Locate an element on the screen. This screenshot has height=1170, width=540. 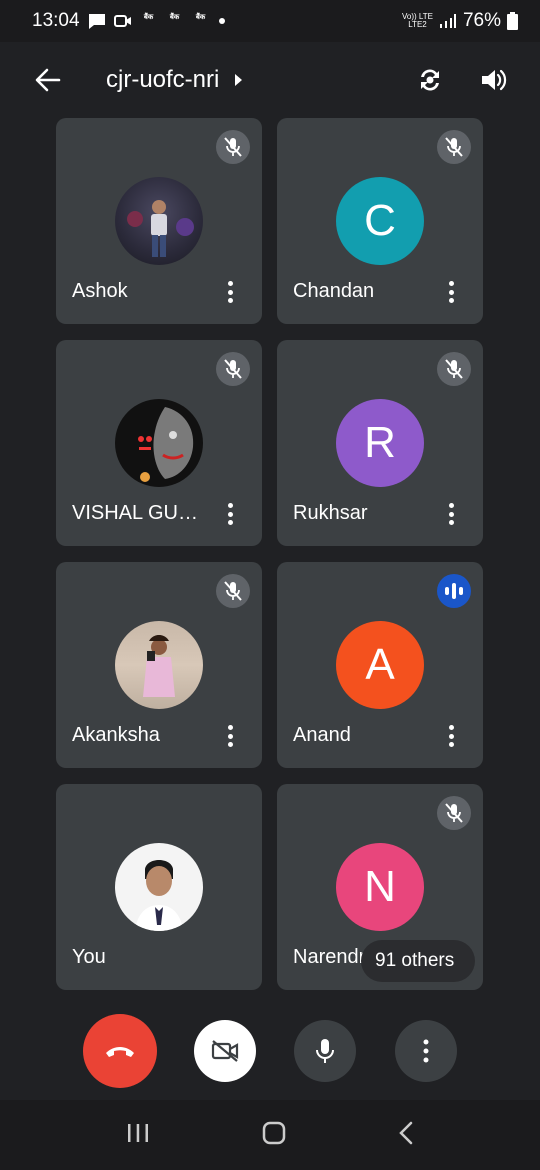
participant-name: Chandan is located at coordinates (334, 291).